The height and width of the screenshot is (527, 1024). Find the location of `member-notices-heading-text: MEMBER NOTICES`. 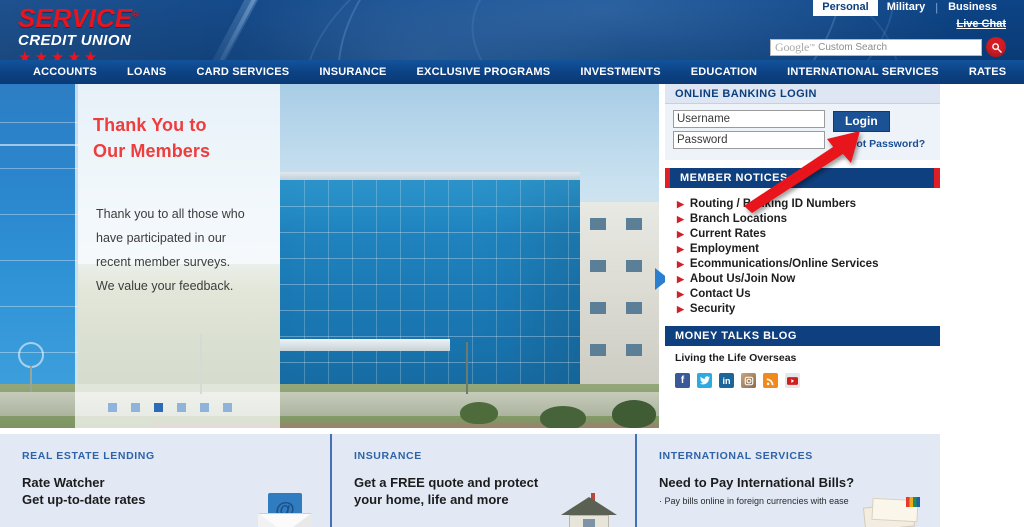

member-notices-heading-text: MEMBER NOTICES is located at coordinates (734, 178).